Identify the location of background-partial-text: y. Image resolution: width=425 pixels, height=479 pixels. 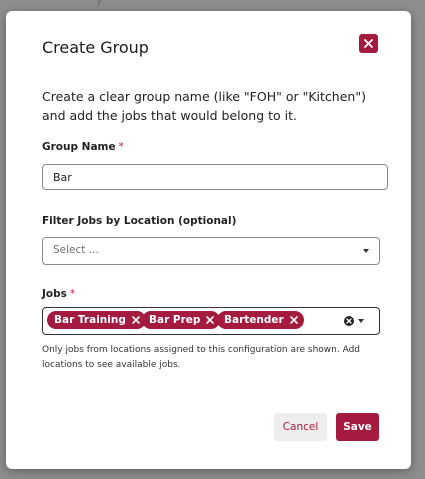
(99, 3).